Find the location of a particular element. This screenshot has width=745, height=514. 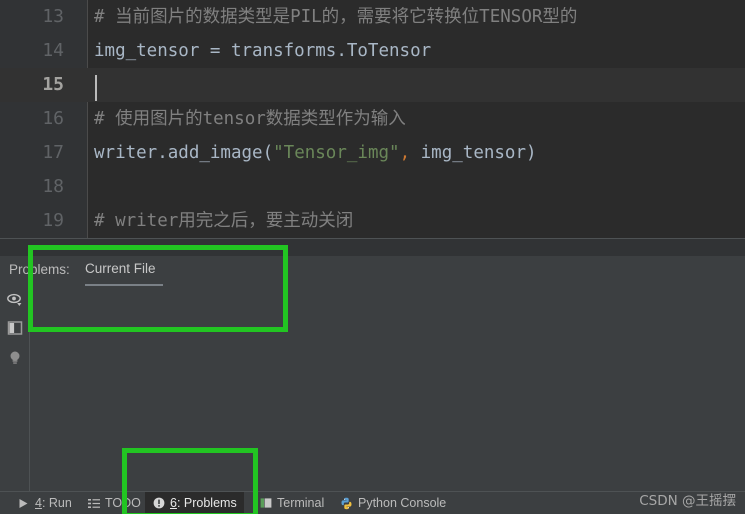

statusbar-item-label: 6: Problems is located at coordinates (203, 503).